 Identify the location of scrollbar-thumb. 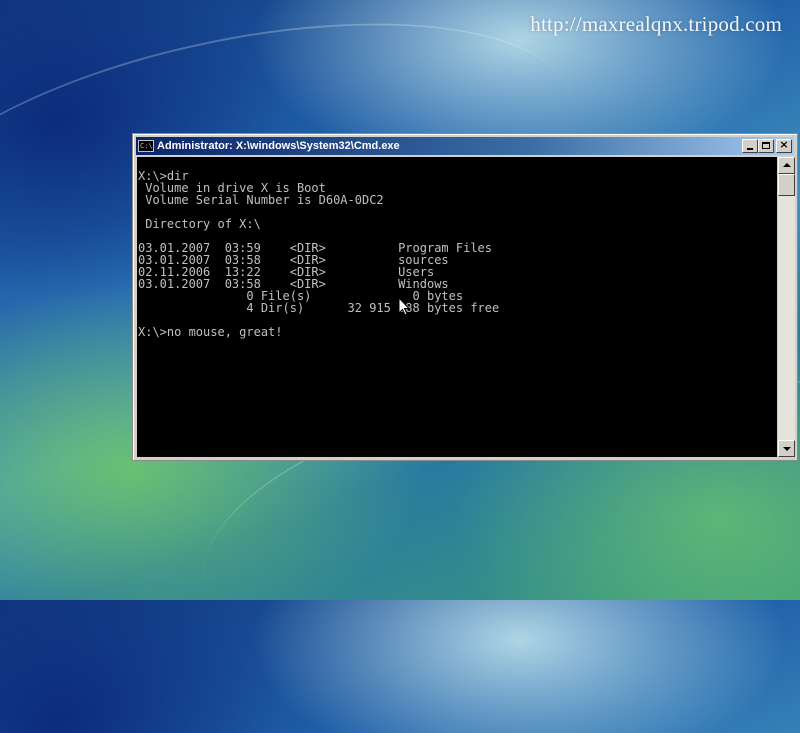
(786, 185).